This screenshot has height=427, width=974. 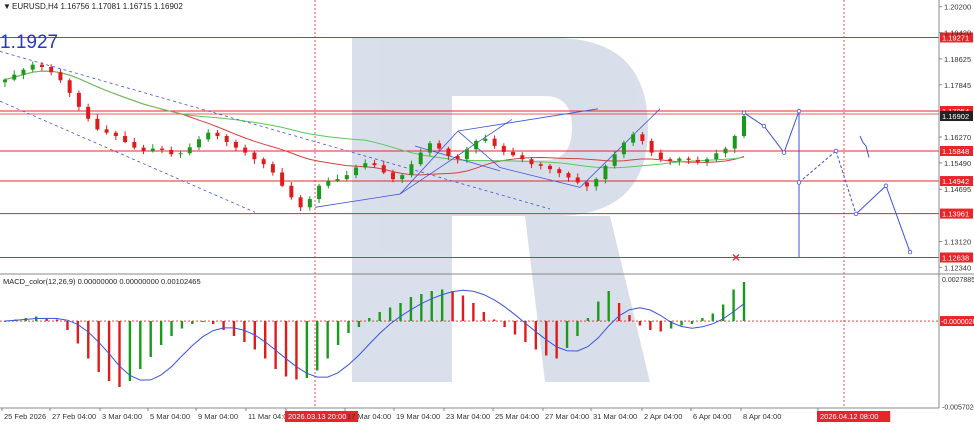 What do you see at coordinates (29, 42) in the screenshot?
I see `big-price-label: 1.1927` at bounding box center [29, 42].